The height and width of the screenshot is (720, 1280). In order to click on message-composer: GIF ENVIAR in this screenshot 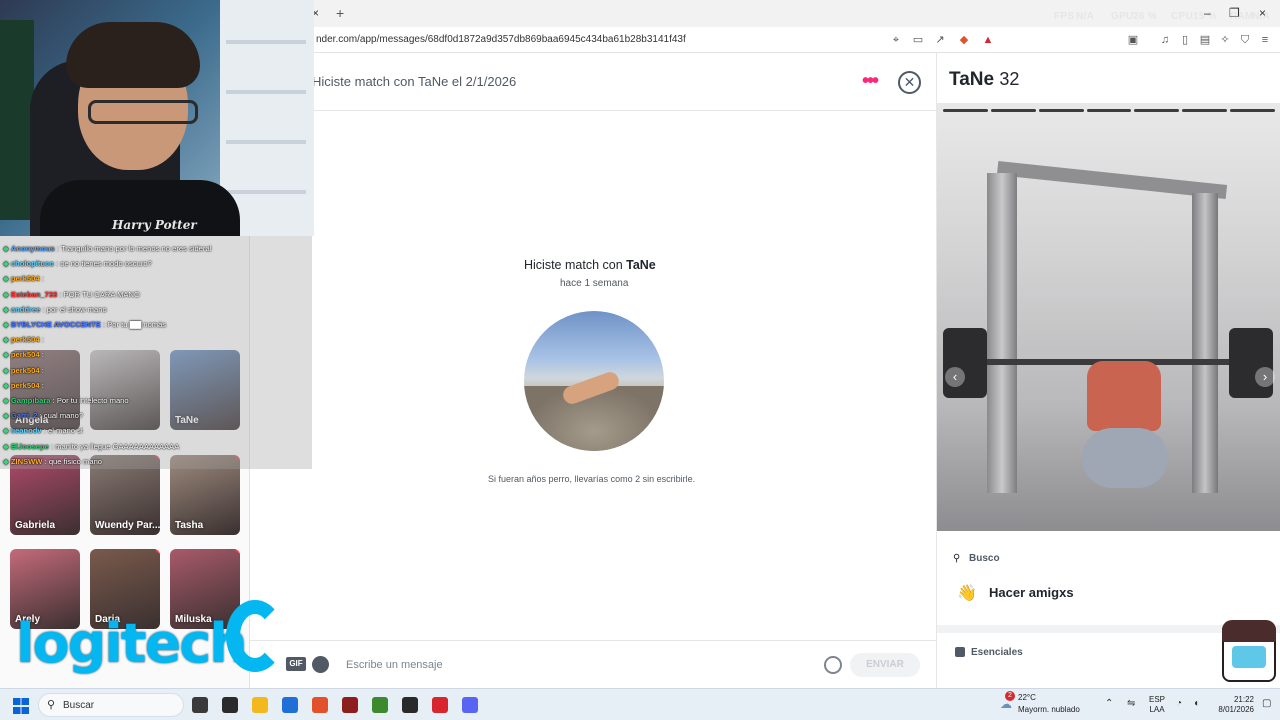, I will do `click(593, 664)`.